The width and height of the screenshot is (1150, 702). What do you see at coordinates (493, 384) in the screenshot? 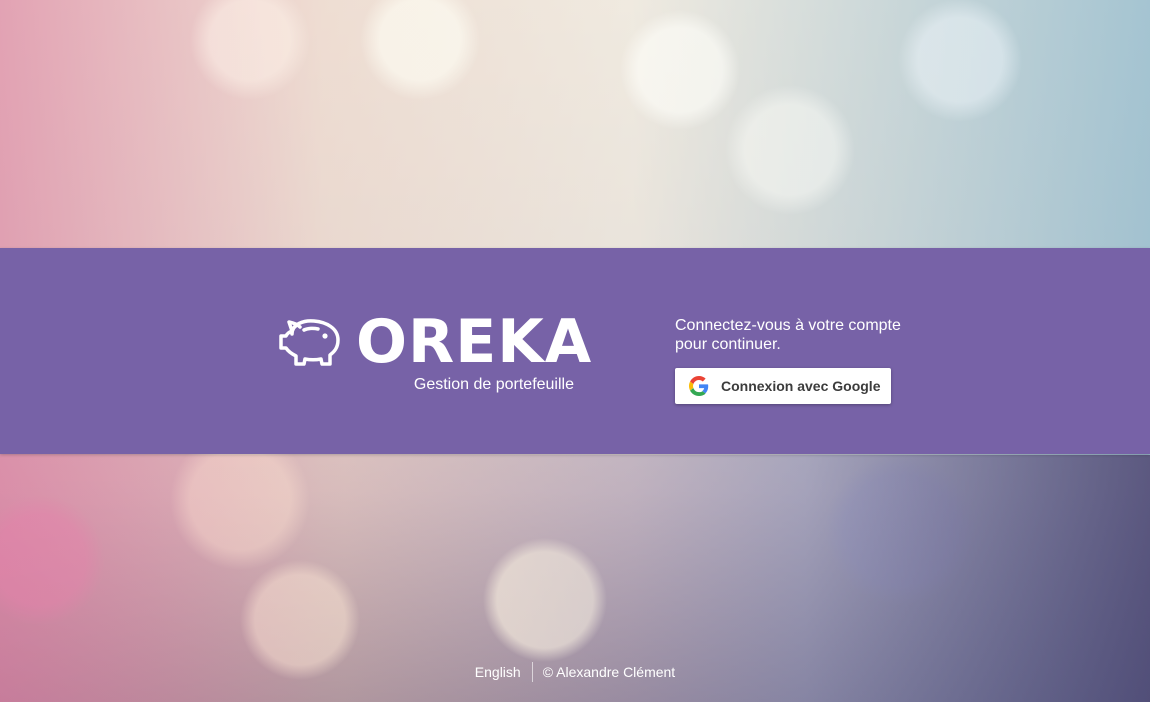
I see `tagline: Gestion de portefeuille` at bounding box center [493, 384].